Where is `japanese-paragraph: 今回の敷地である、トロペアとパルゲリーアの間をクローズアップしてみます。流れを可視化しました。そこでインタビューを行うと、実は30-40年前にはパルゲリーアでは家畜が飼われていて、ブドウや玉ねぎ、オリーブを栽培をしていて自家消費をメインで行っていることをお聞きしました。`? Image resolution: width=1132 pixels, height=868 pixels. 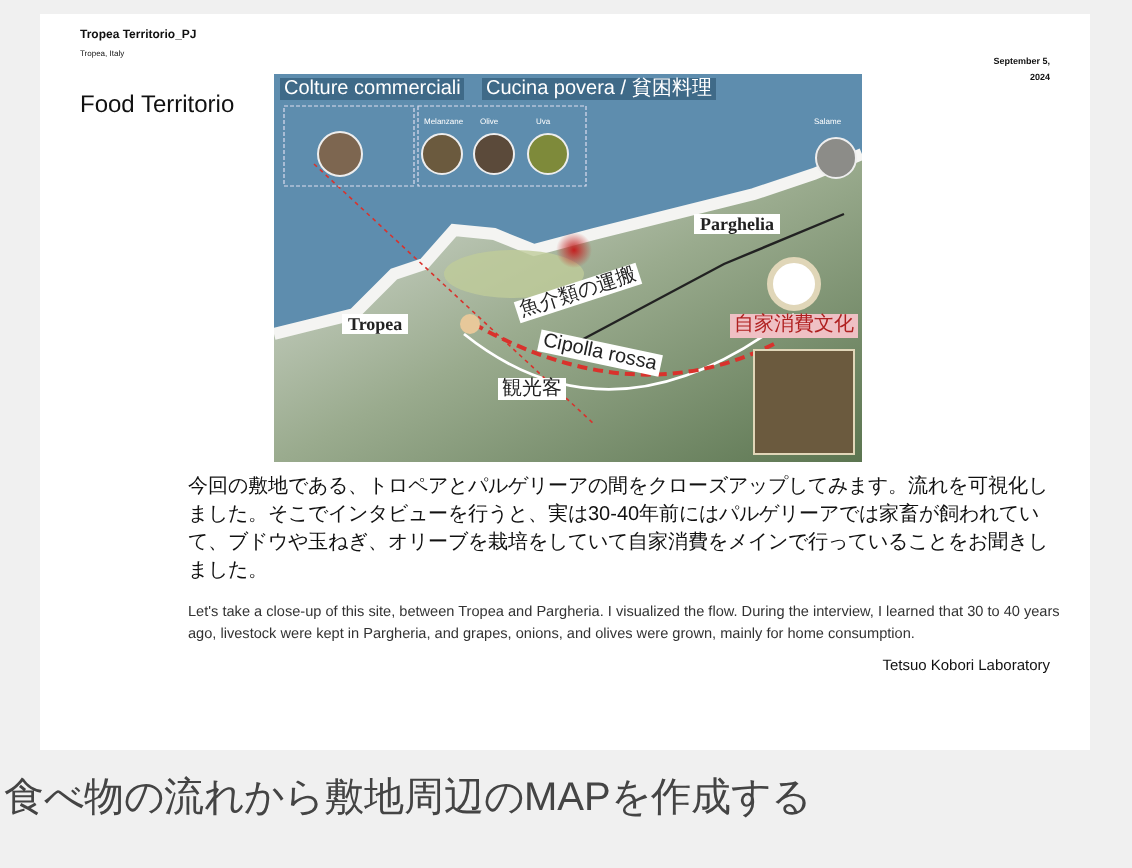 japanese-paragraph: 今回の敷地である、トロペアとパルゲリーアの間をクローズアップしてみます。流れを可視化しました。そこでインタビューを行うと、実は30-40年前にはパルゲリーアでは家畜が飼われていて、ブドウや玉ねぎ、オリーブを栽培をしていて自家消費をメインで行っていることをお聞きしました。 is located at coordinates (618, 530).